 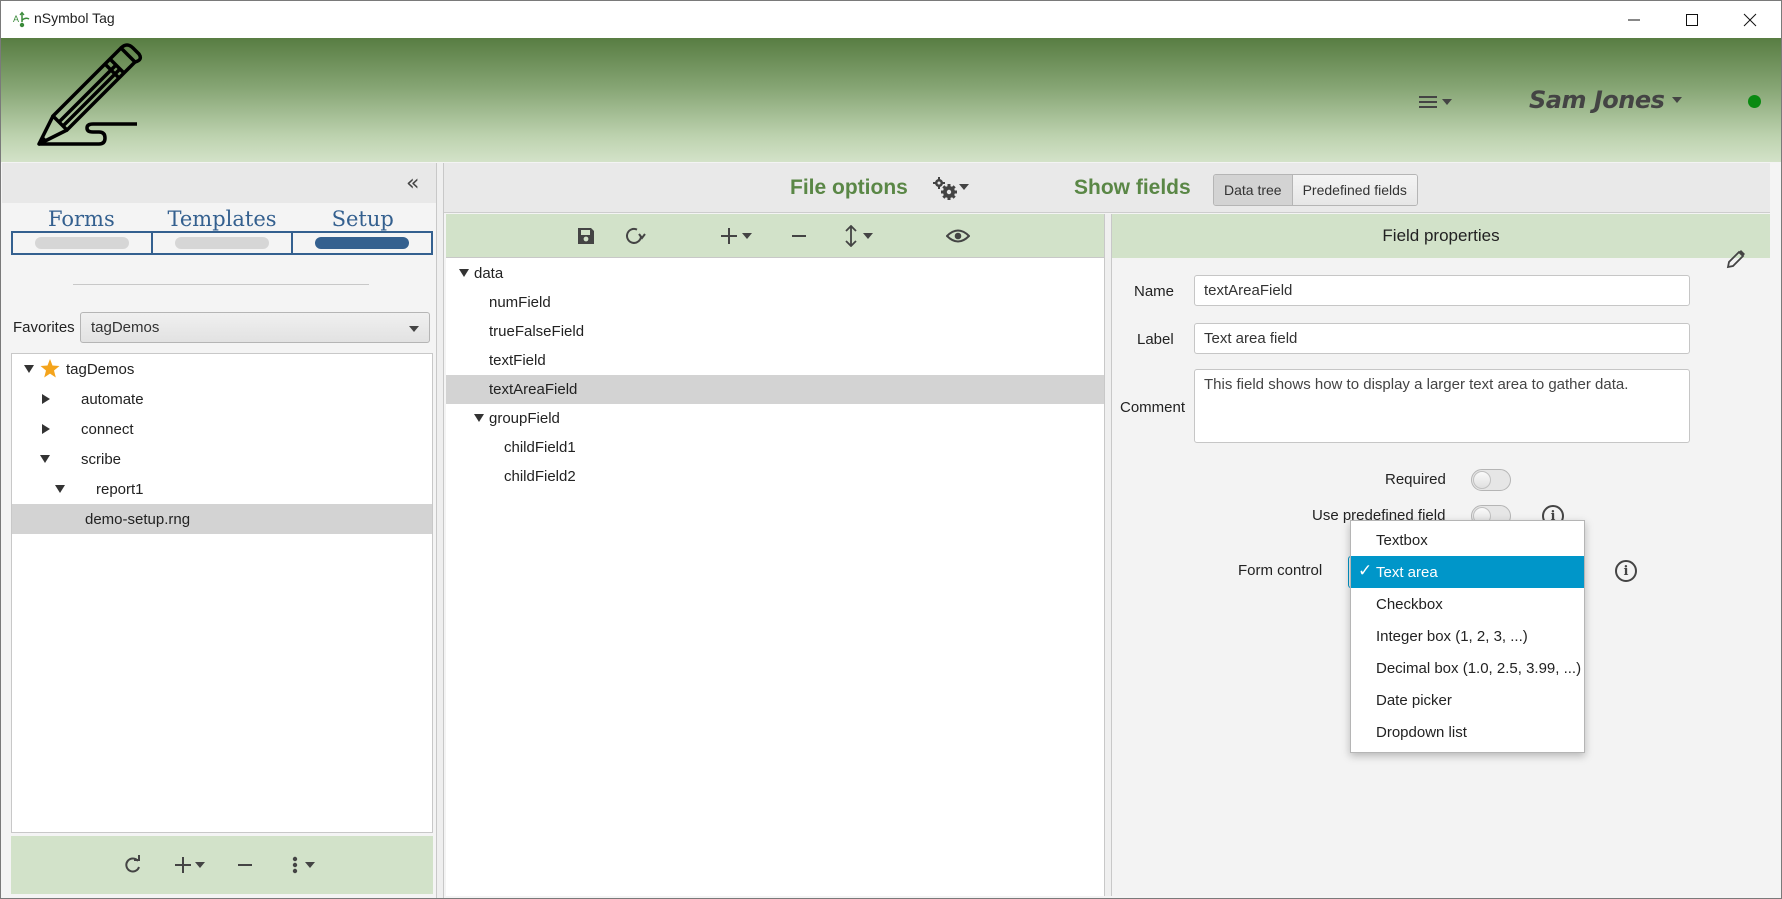 What do you see at coordinates (775, 302) in the screenshot?
I see `data-tree-node: numField` at bounding box center [775, 302].